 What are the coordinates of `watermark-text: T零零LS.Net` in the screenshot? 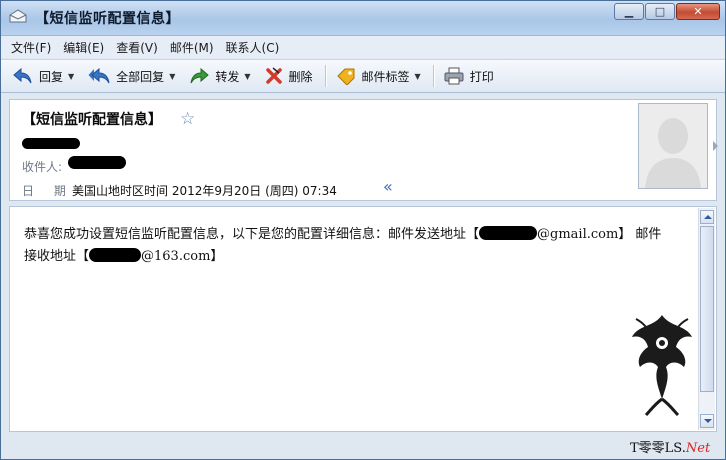 It's located at (670, 446).